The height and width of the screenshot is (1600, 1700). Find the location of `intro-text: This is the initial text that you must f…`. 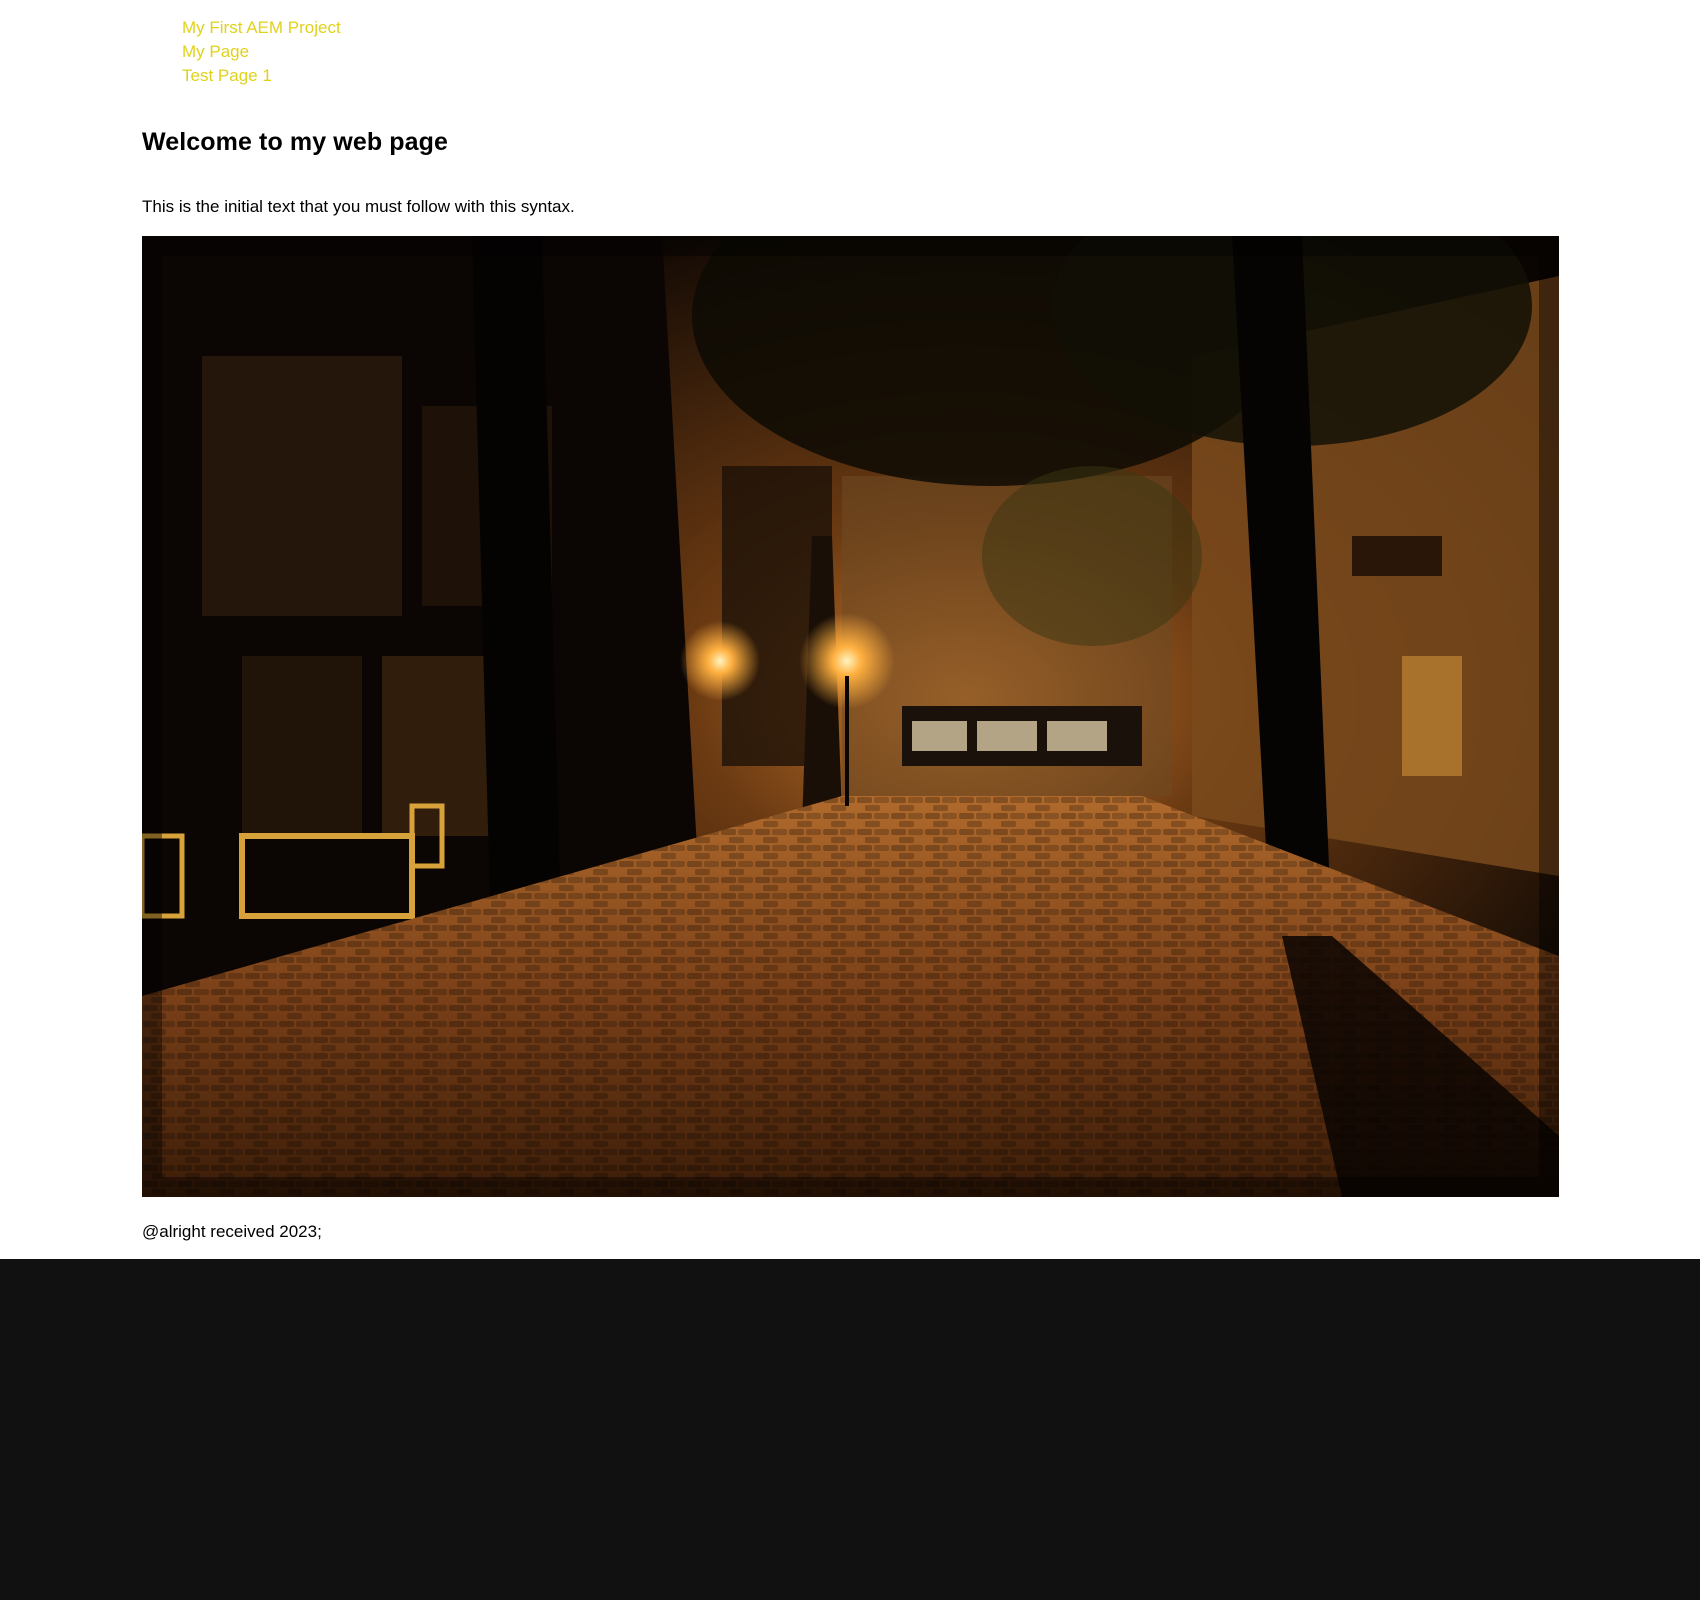

intro-text: This is the initial text that you must f… is located at coordinates (358, 206).